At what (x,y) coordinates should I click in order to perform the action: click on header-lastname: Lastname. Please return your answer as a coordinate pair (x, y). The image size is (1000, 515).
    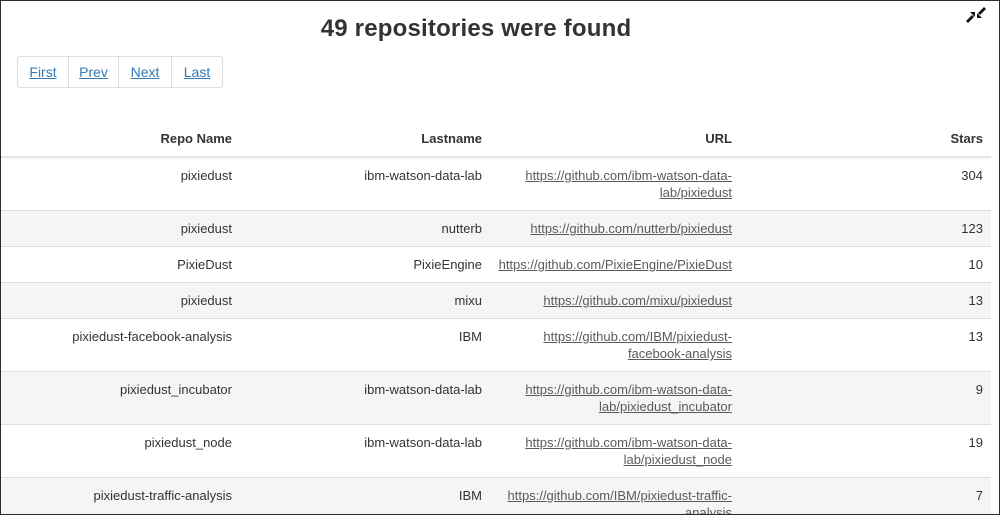
    Looking at the image, I should click on (365, 139).